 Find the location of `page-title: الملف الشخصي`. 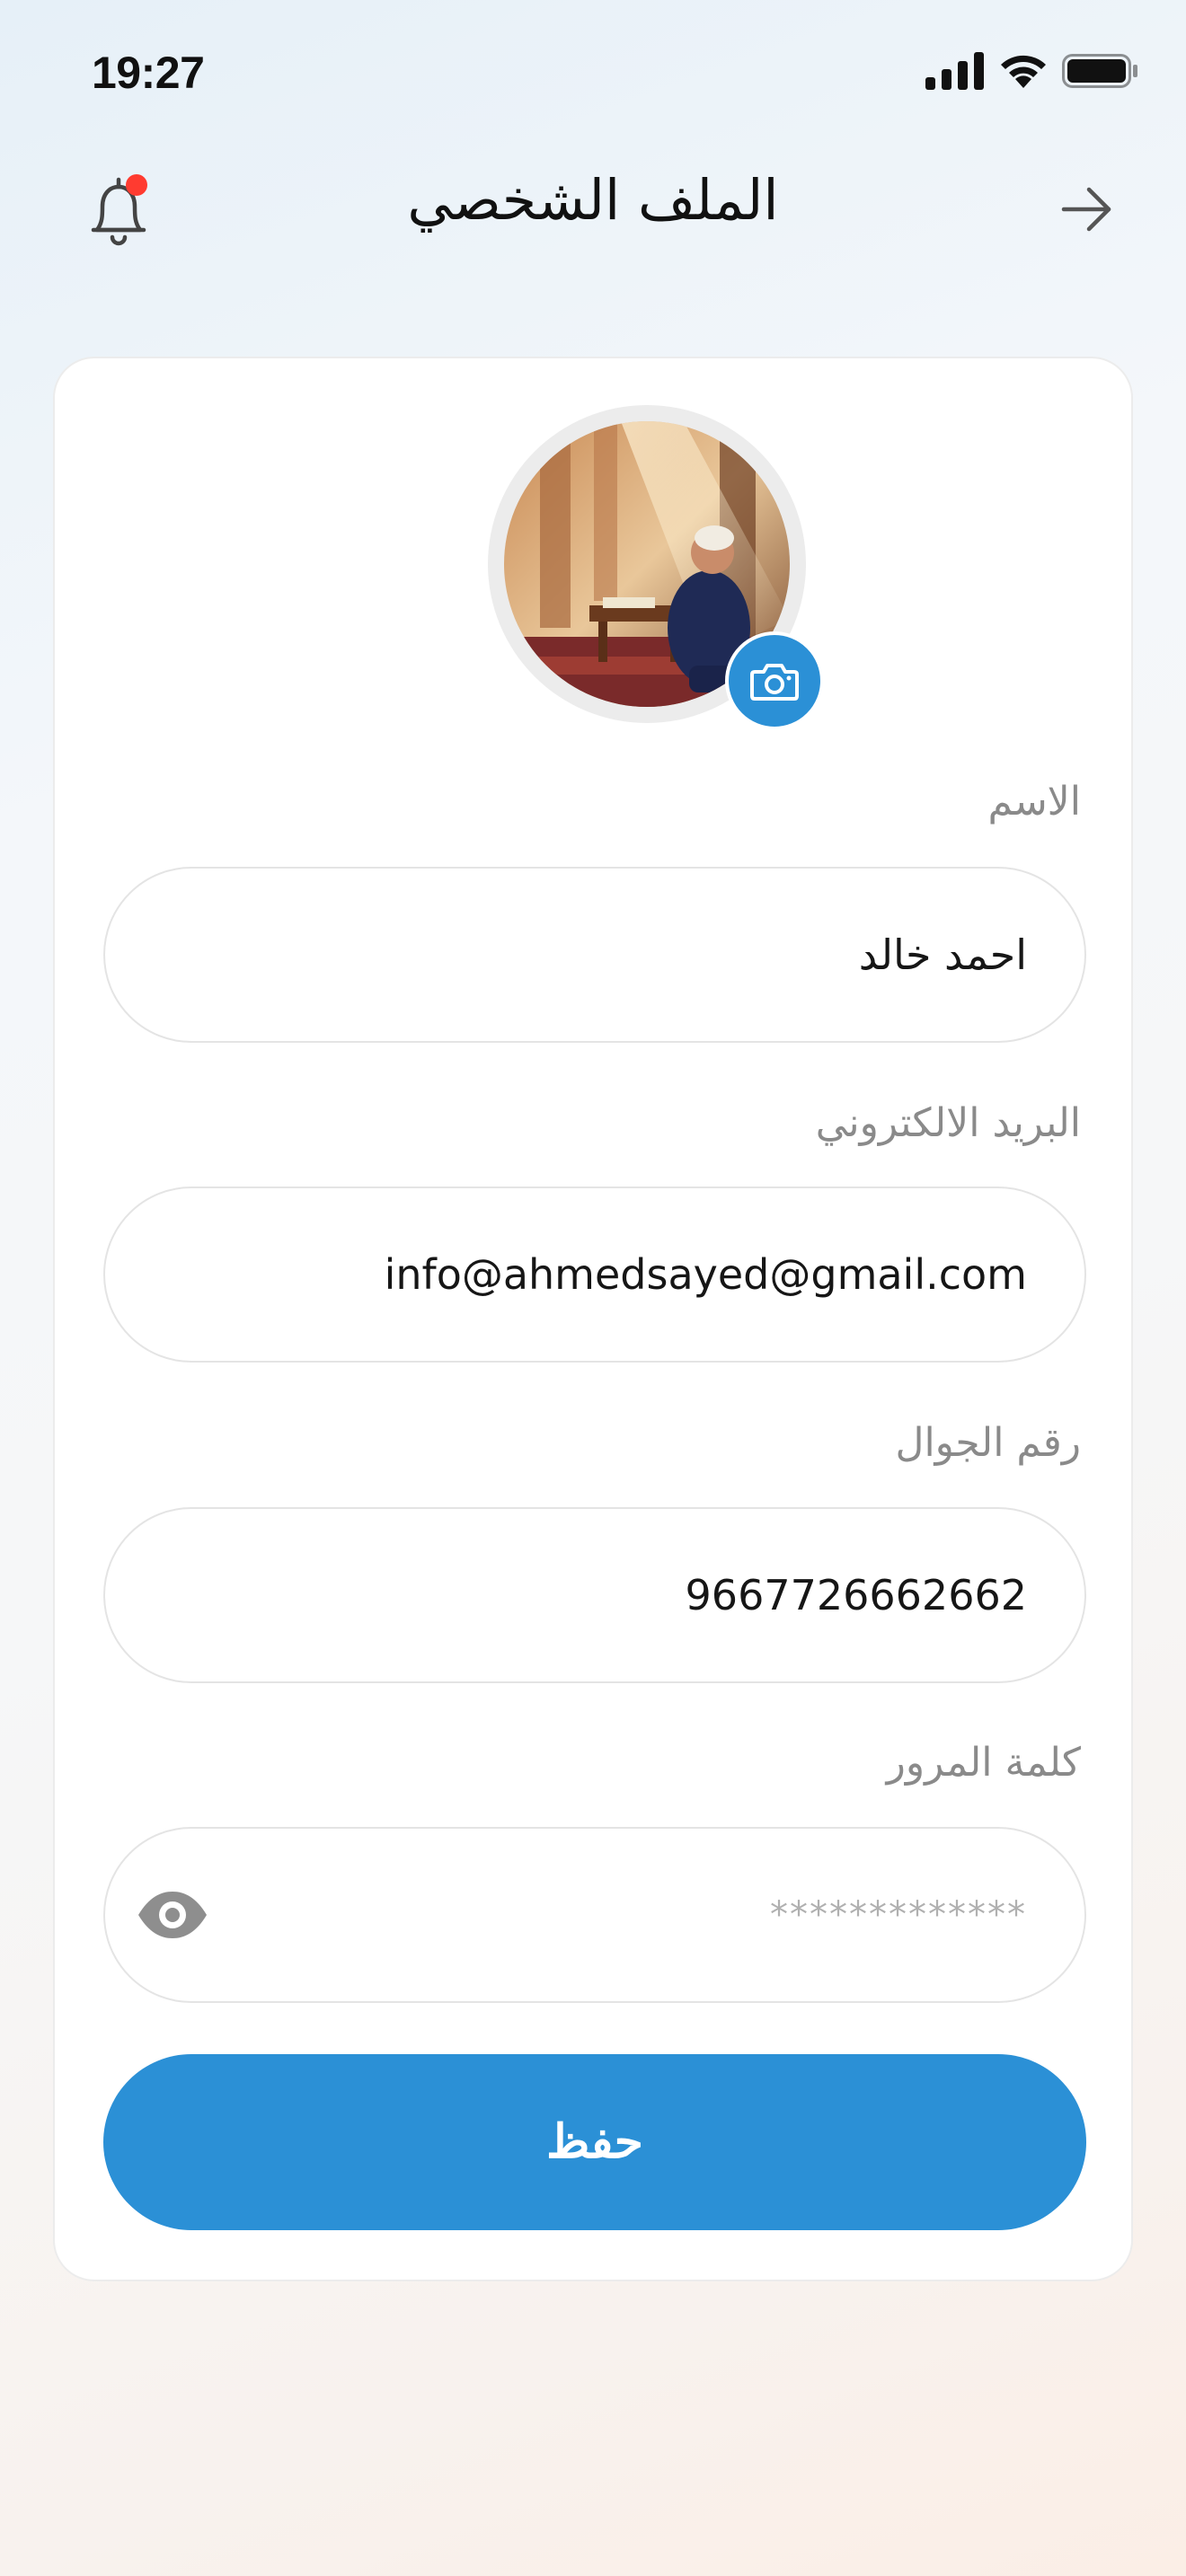

page-title: الملف الشخصي is located at coordinates (593, 200).